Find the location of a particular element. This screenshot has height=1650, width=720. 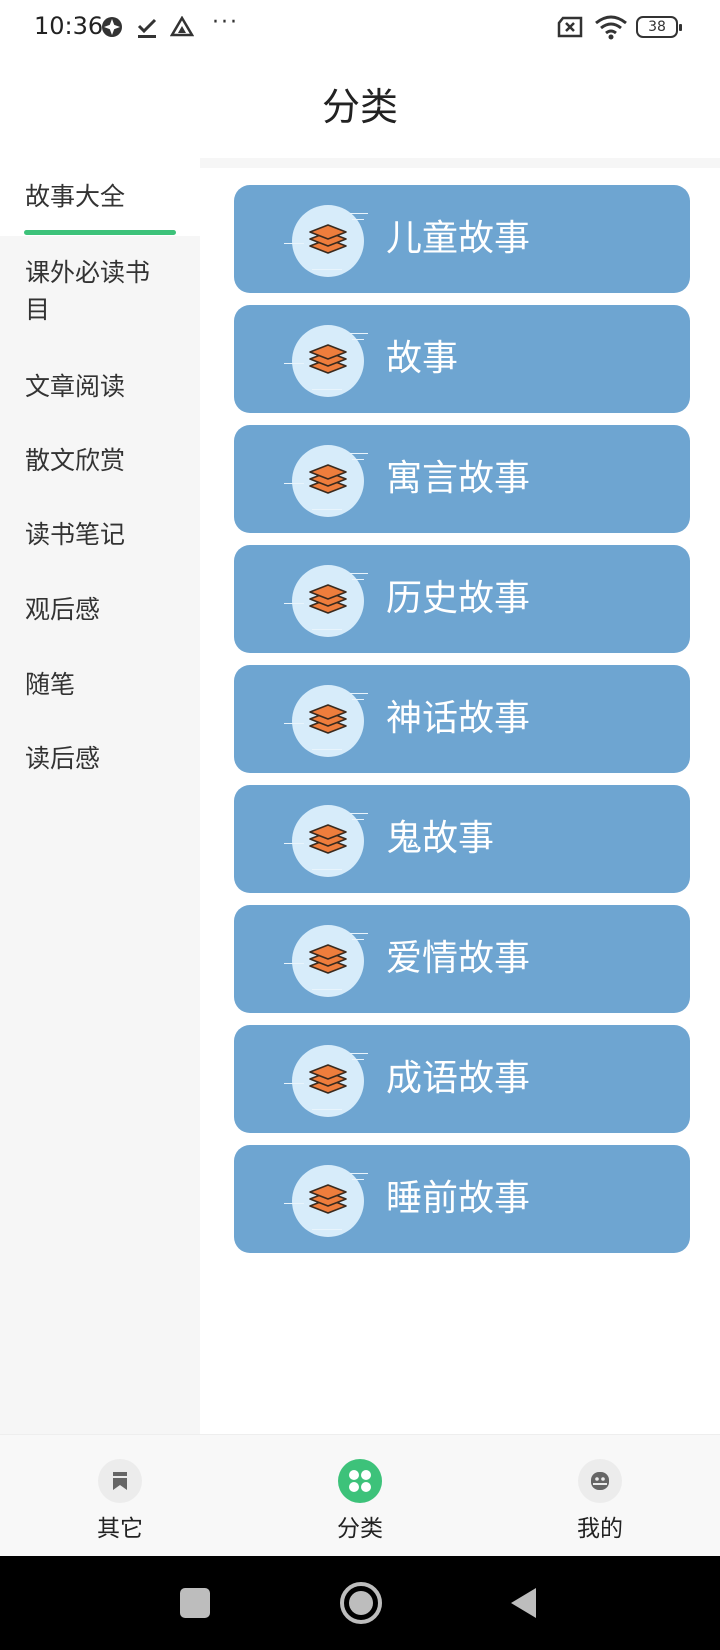

category-card: 神话故事 is located at coordinates (462, 719).